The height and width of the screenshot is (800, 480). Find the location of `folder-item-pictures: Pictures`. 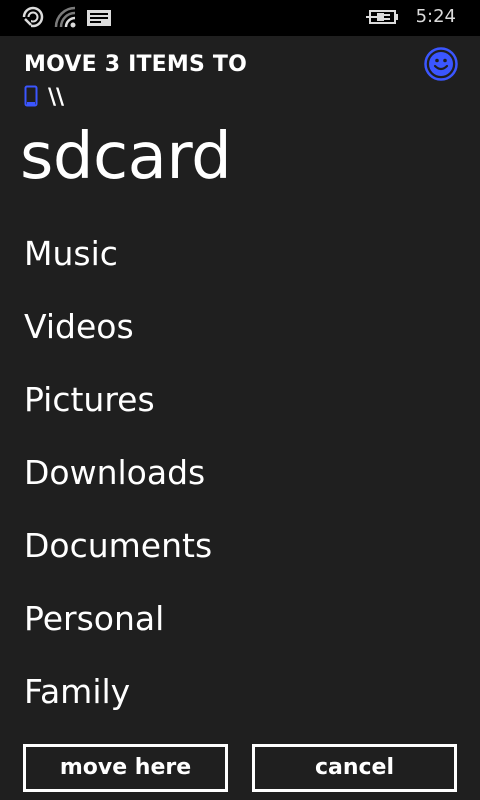

folder-item-pictures: Pictures is located at coordinates (240, 410).